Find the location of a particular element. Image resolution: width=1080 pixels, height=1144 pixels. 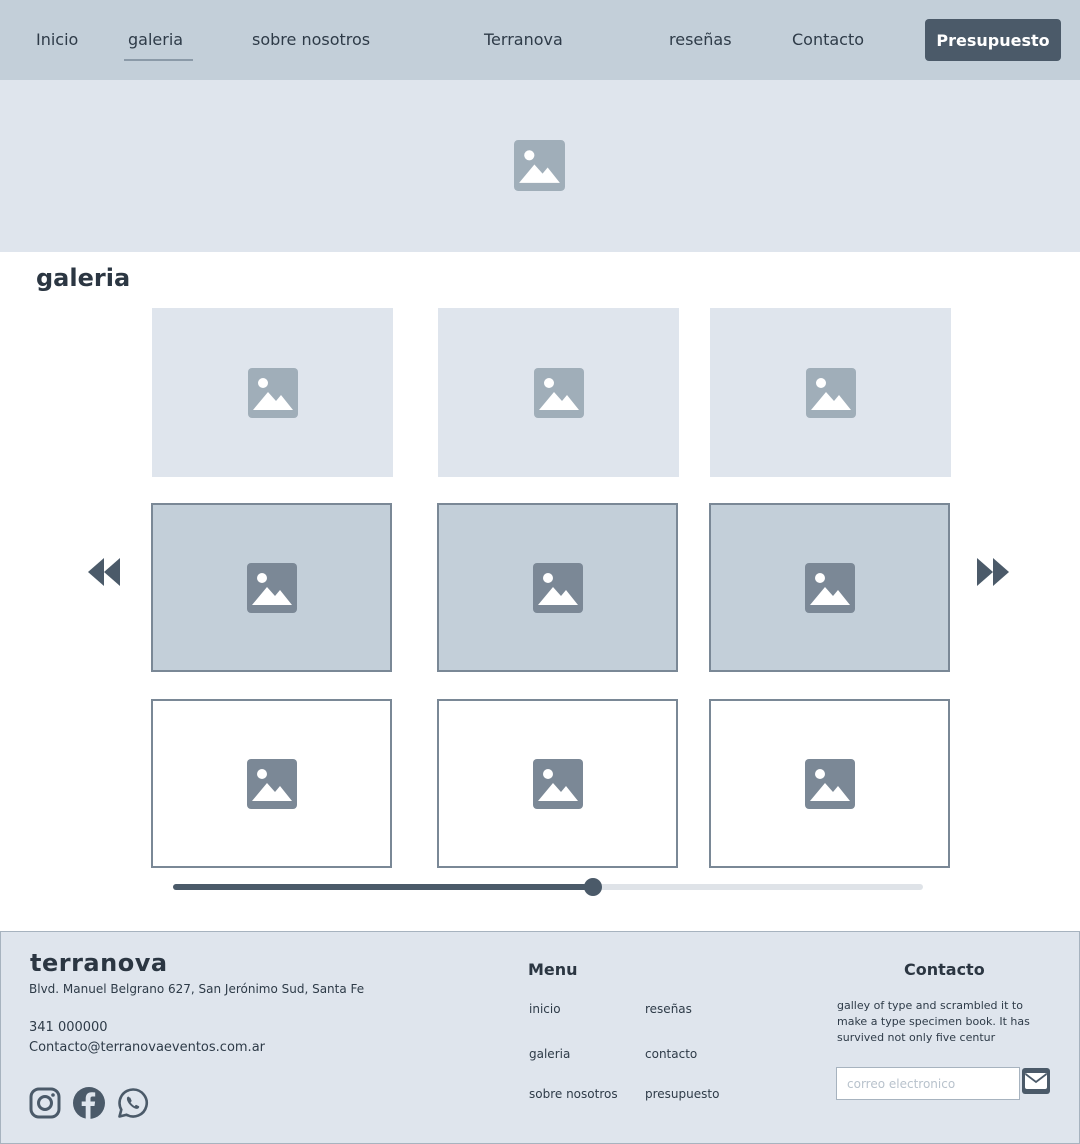

nav-item-terranova: Terranova is located at coordinates (523, 39).